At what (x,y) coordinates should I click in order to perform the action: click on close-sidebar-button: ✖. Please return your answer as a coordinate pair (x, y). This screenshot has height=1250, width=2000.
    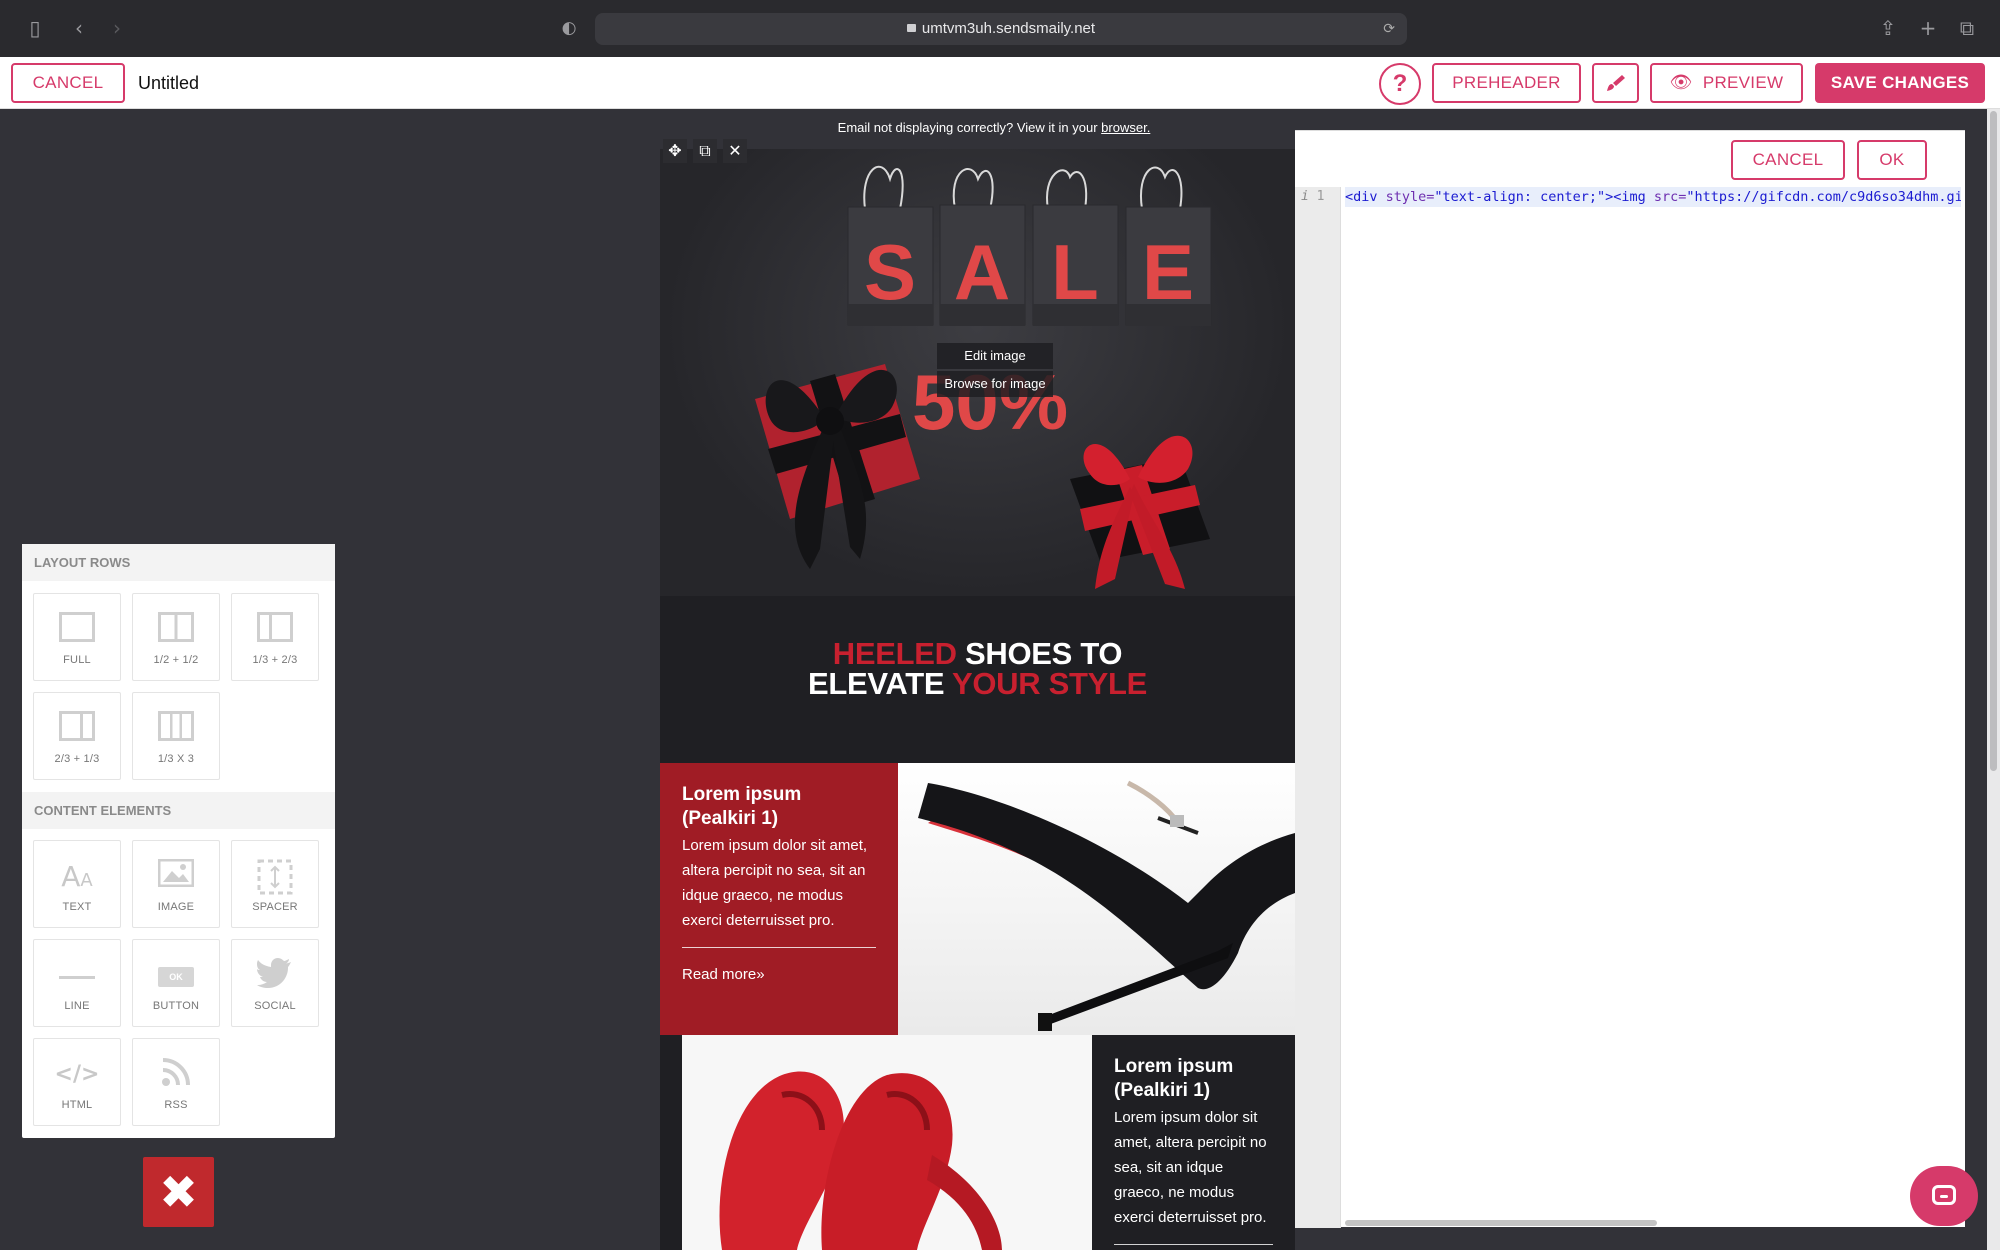
    Looking at the image, I should click on (178, 1192).